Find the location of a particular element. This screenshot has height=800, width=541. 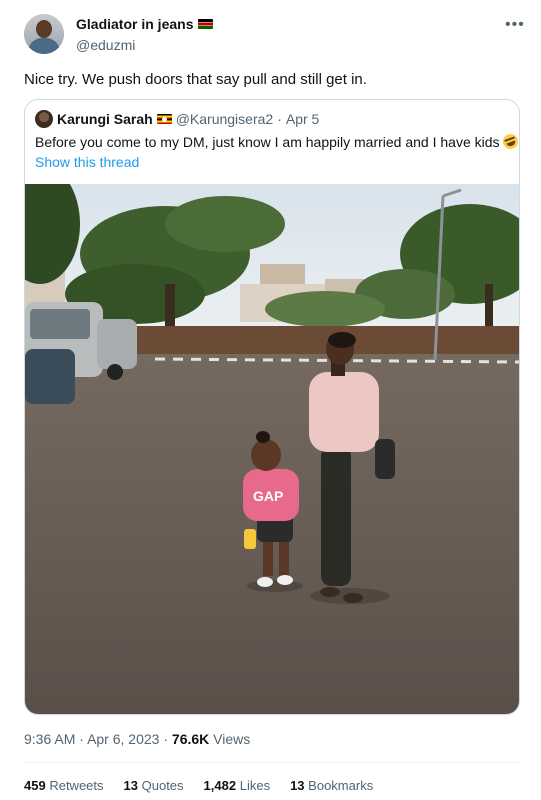

author-block: Gladiator in jeans @eduzmi is located at coordinates (145, 34).